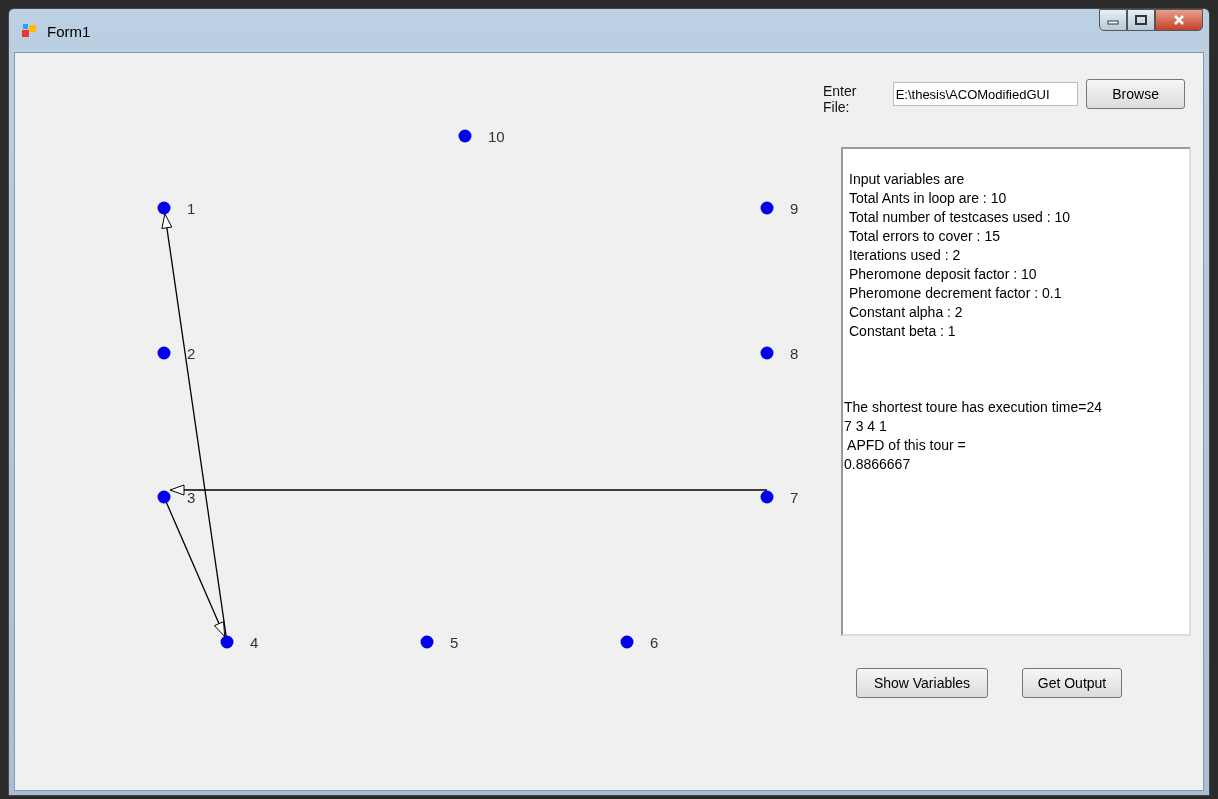 This screenshot has width=1218, height=799. Describe the element at coordinates (902, 331) in the screenshot. I see `output-line: Constant beta : 1` at that location.